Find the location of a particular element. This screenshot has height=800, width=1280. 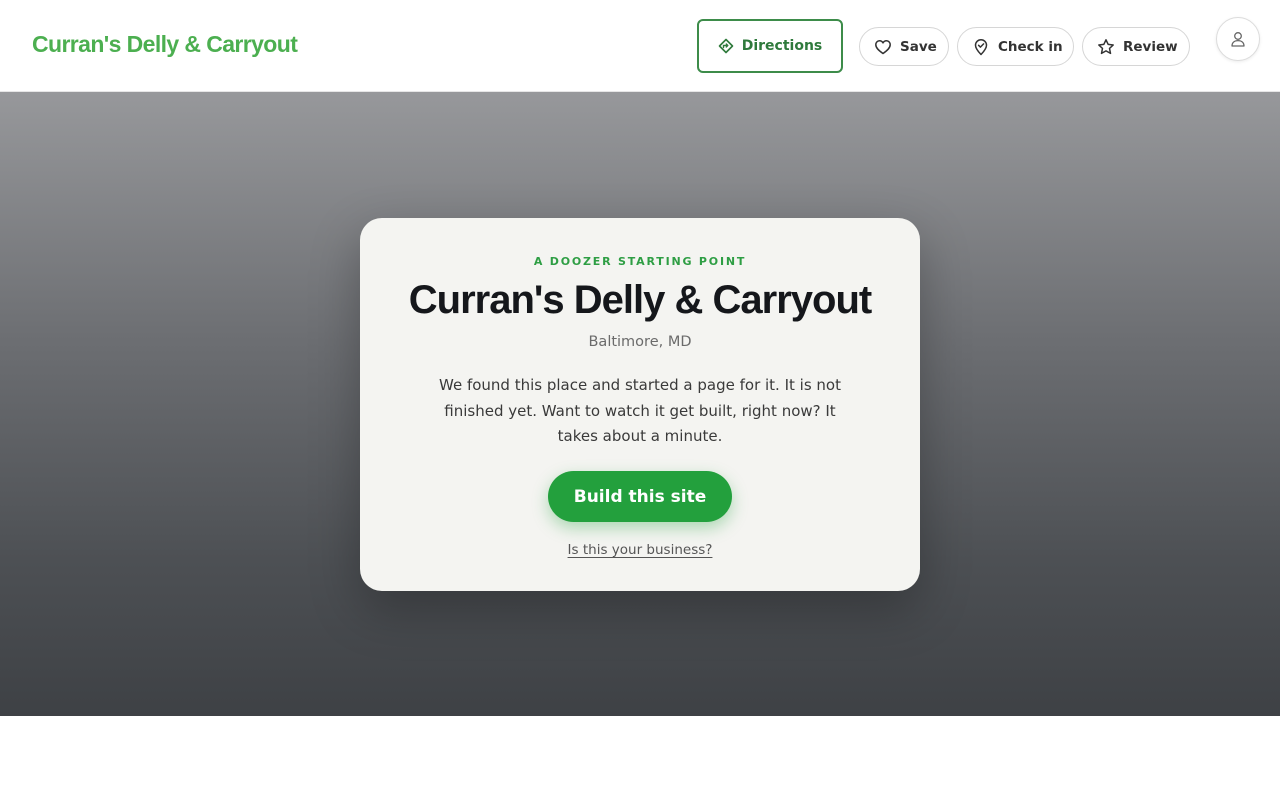

claim-business-link: Is this your business? is located at coordinates (640, 550).